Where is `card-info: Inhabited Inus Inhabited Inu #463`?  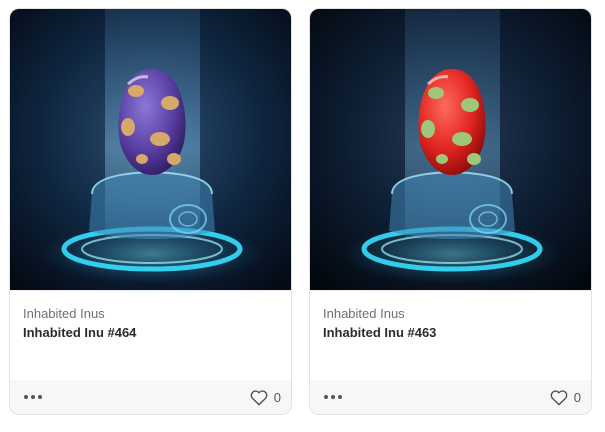 card-info: Inhabited Inus Inhabited Inu #463 is located at coordinates (450, 335).